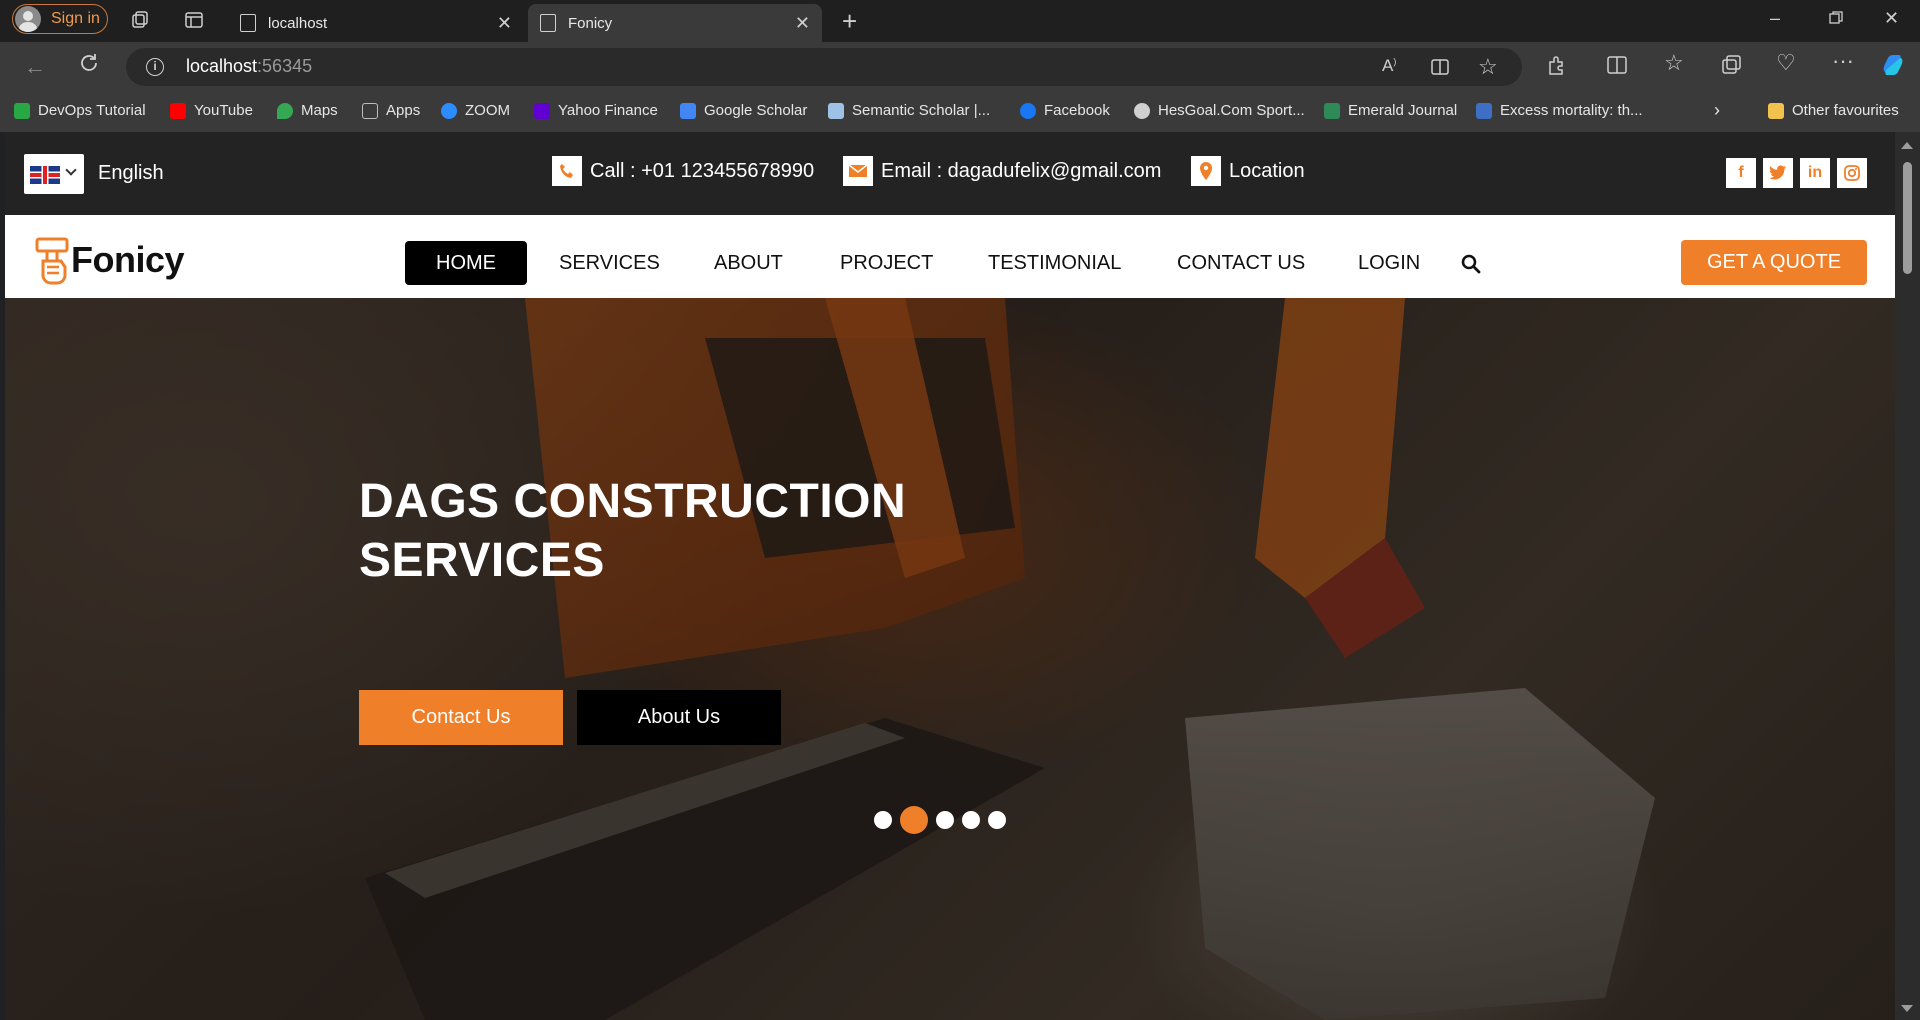 The width and height of the screenshot is (1920, 1020). Describe the element at coordinates (1836, 20) in the screenshot. I see `restore-icon` at that location.